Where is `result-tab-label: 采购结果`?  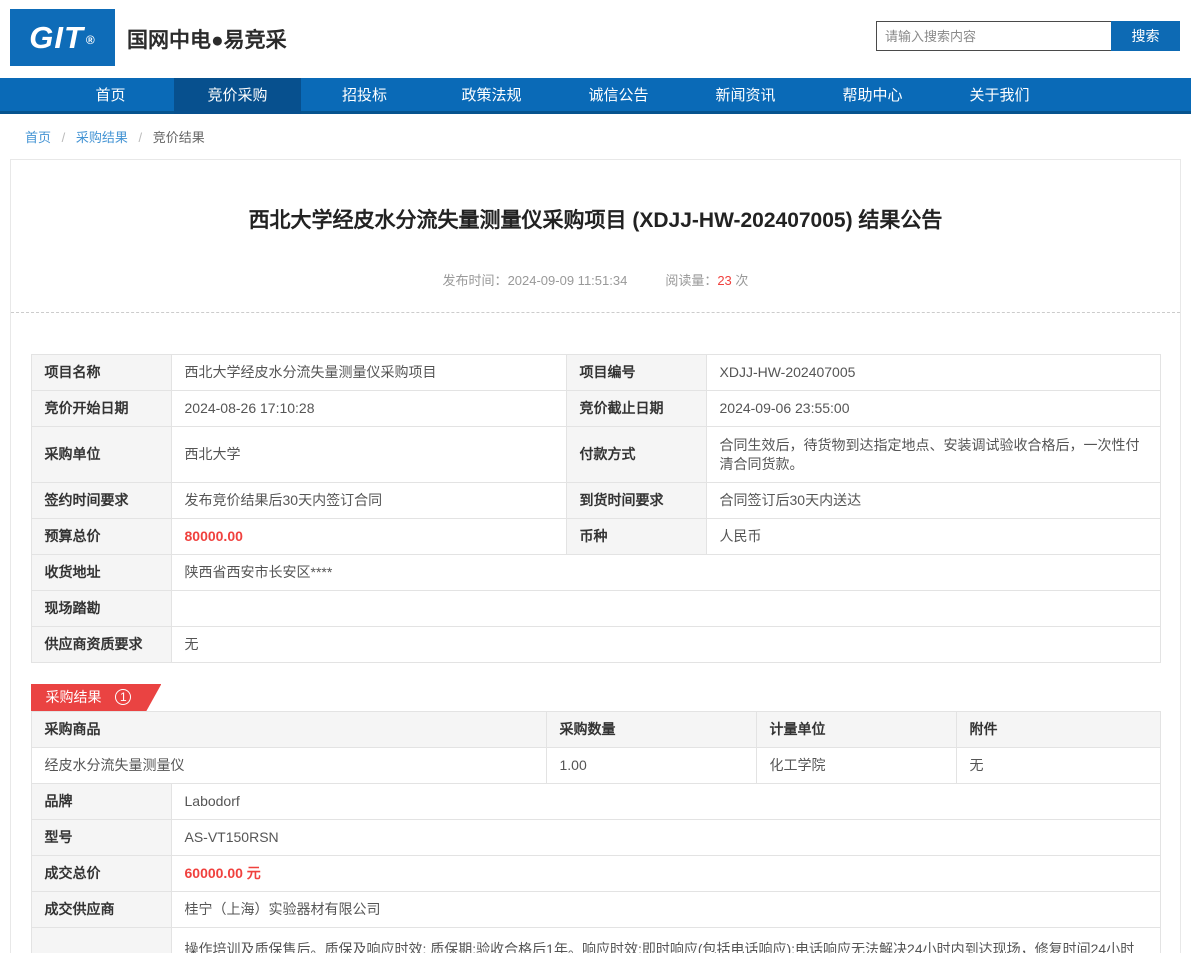 result-tab-label: 采购结果 is located at coordinates (73, 697).